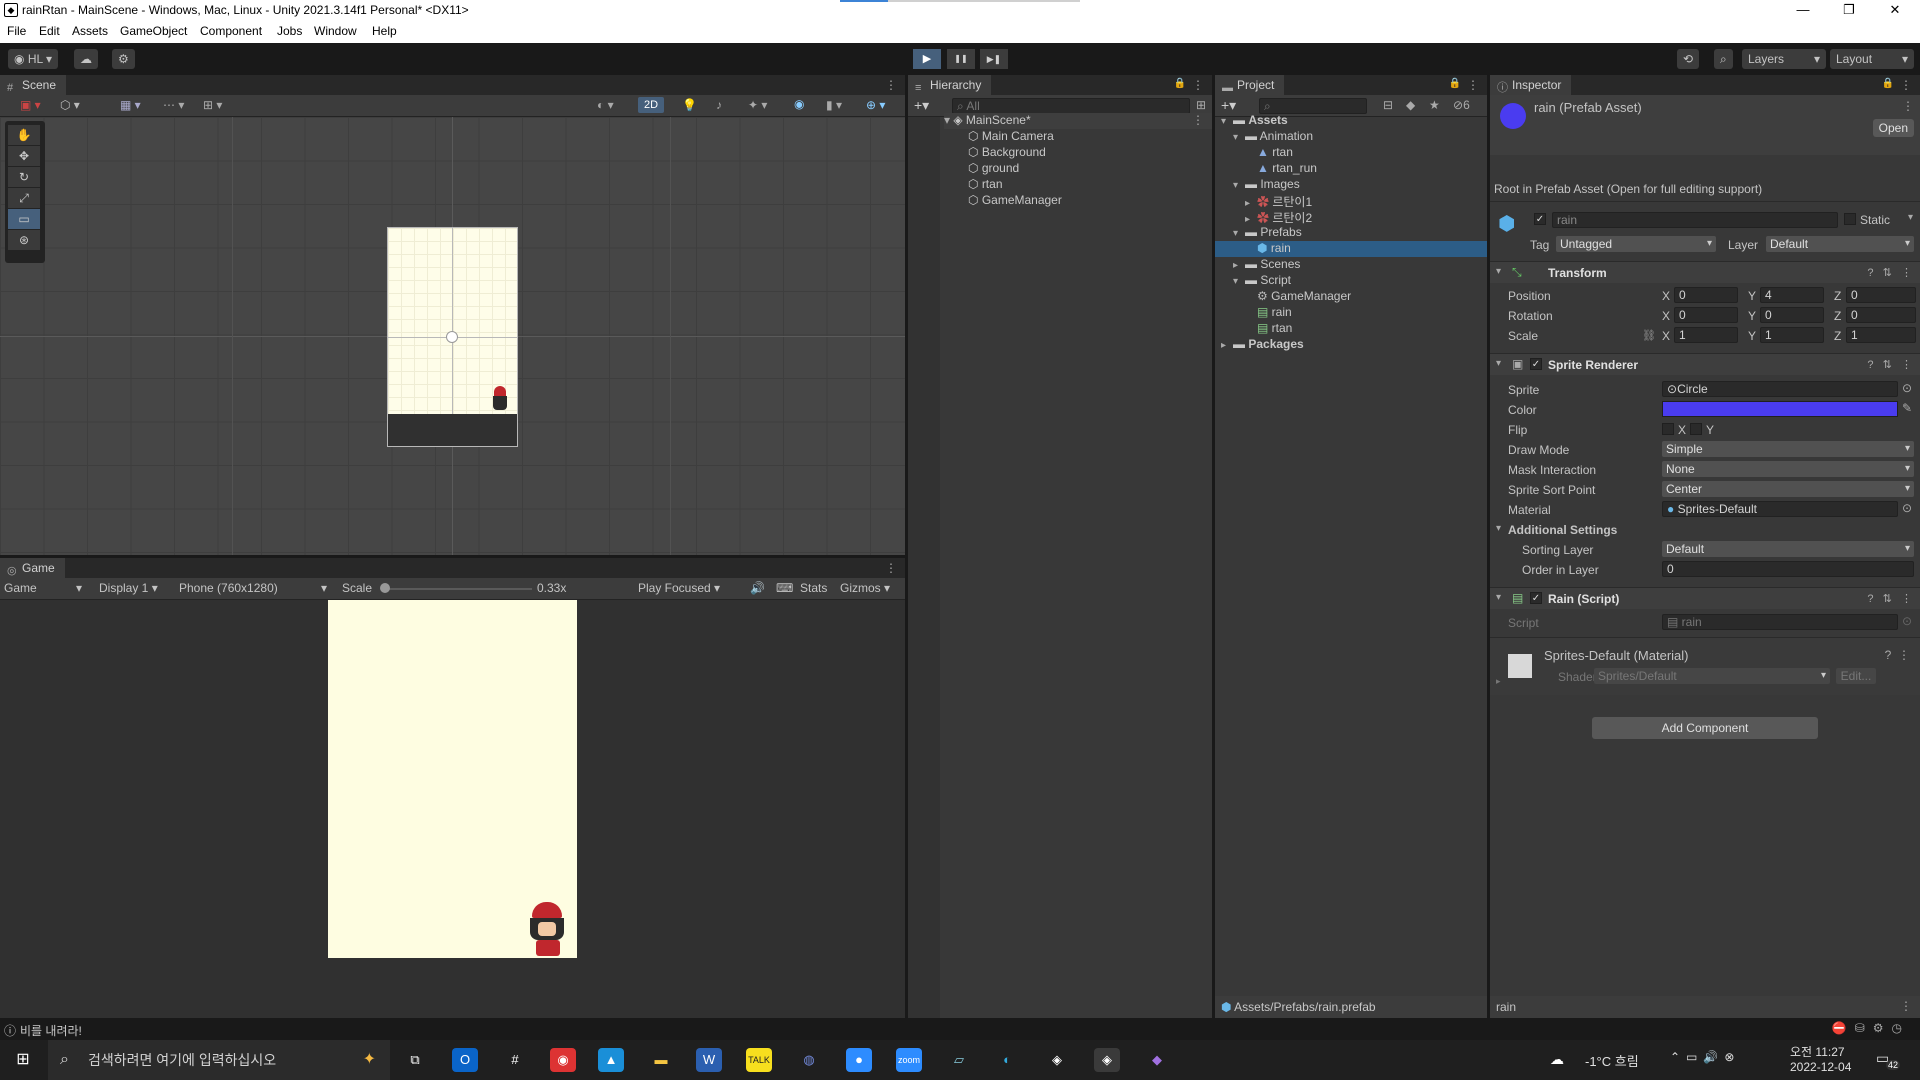 The image size is (1920, 1080). What do you see at coordinates (1228, 105) in the screenshot?
I see `add-icon: +▾` at bounding box center [1228, 105].